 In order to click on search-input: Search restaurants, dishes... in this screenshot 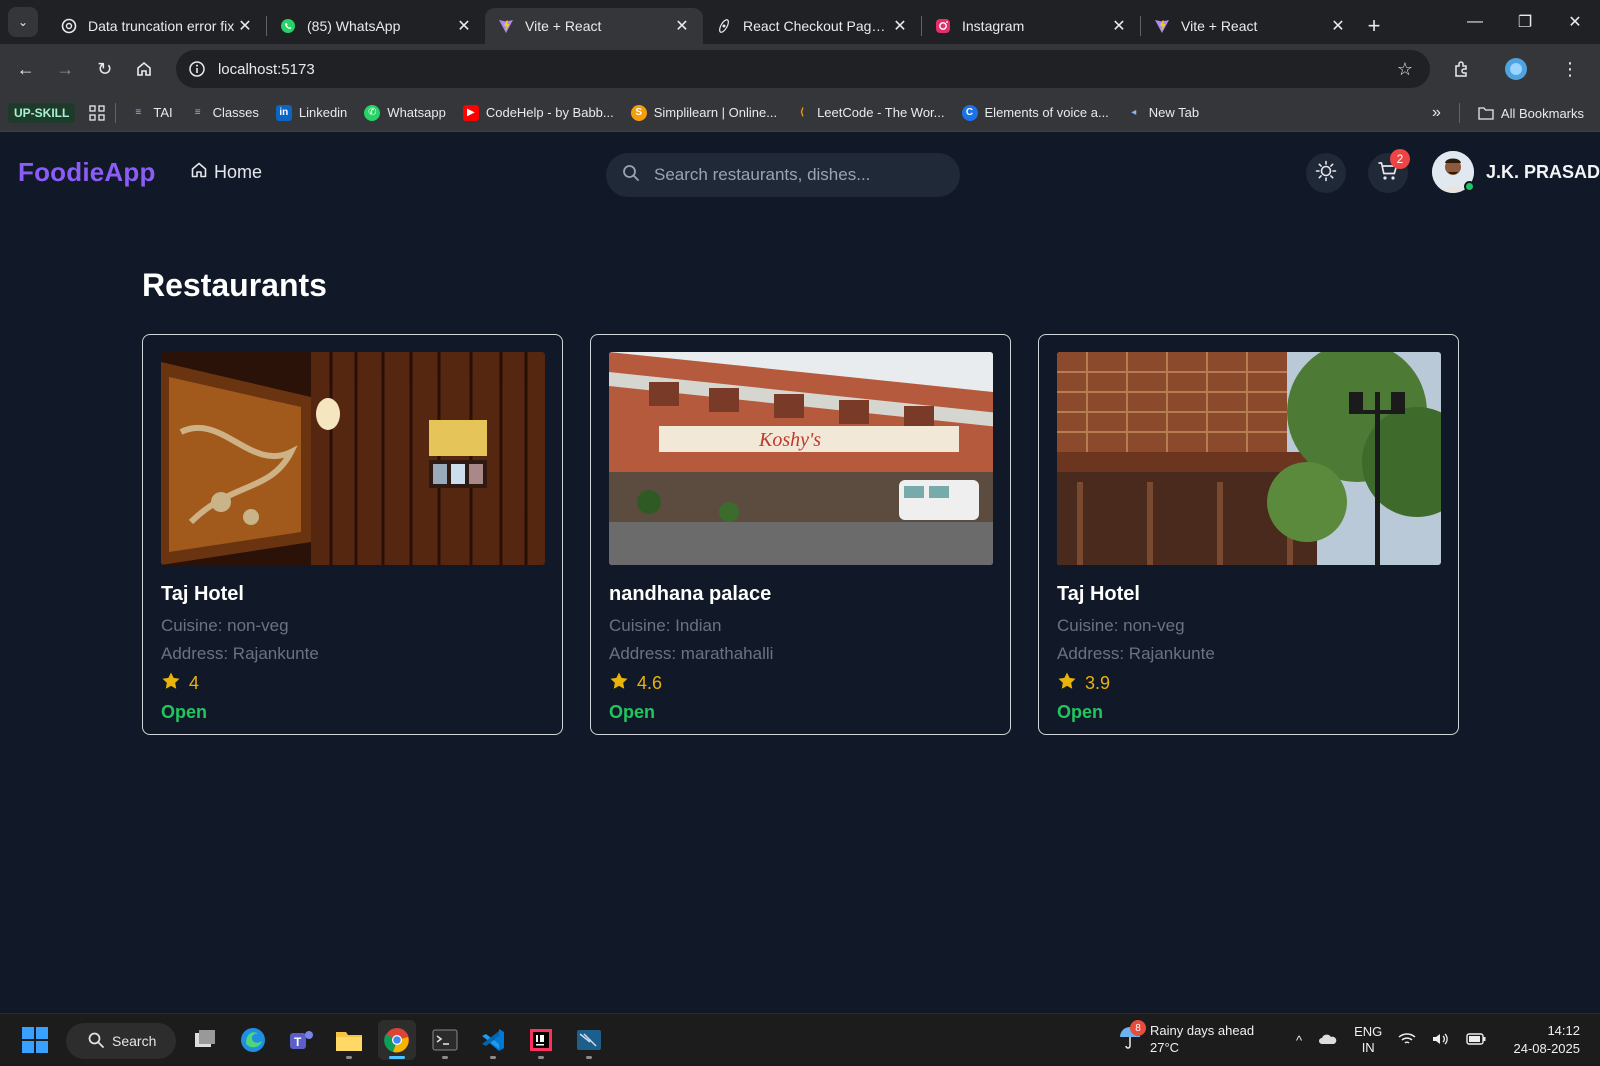, I will do `click(783, 175)`.